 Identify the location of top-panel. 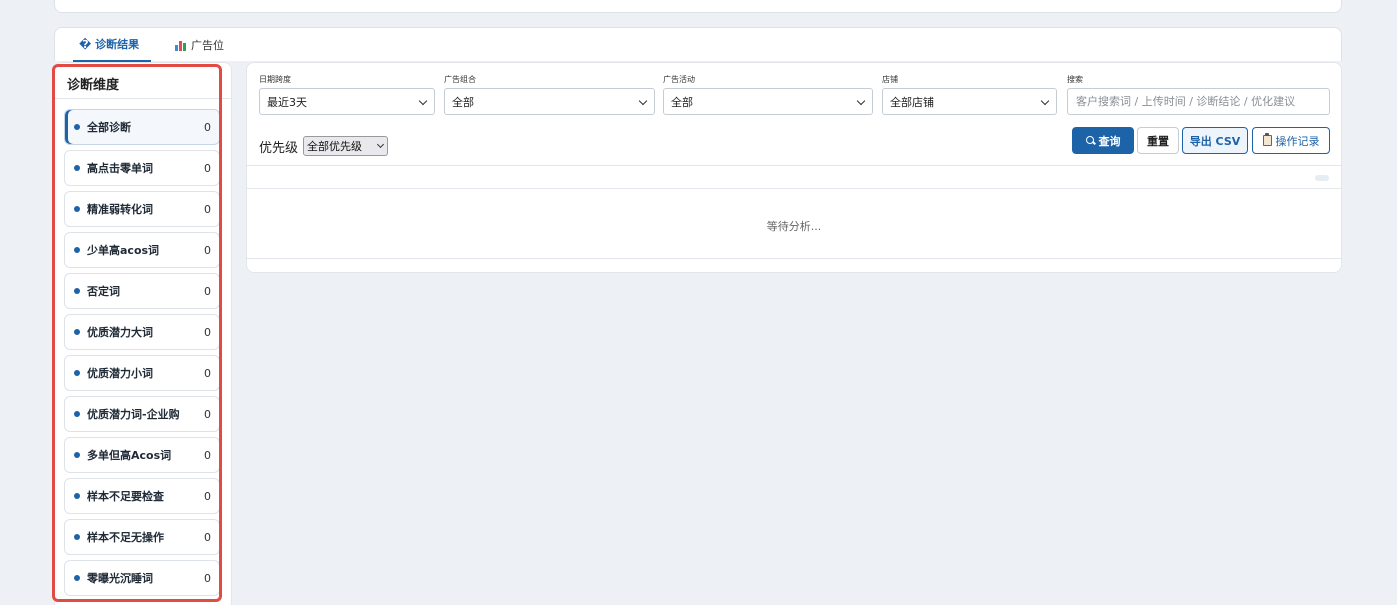
(698, 6).